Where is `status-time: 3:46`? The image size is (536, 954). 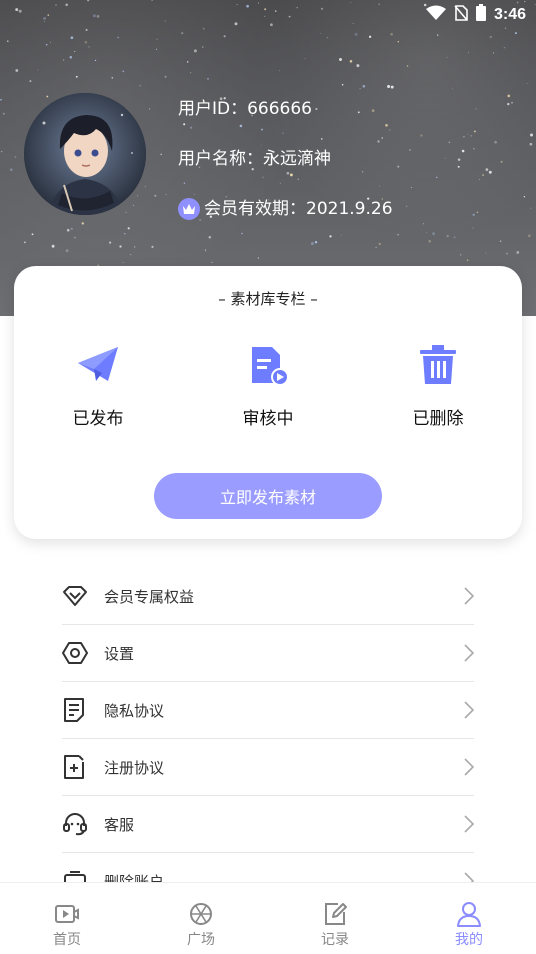 status-time: 3:46 is located at coordinates (509, 14).